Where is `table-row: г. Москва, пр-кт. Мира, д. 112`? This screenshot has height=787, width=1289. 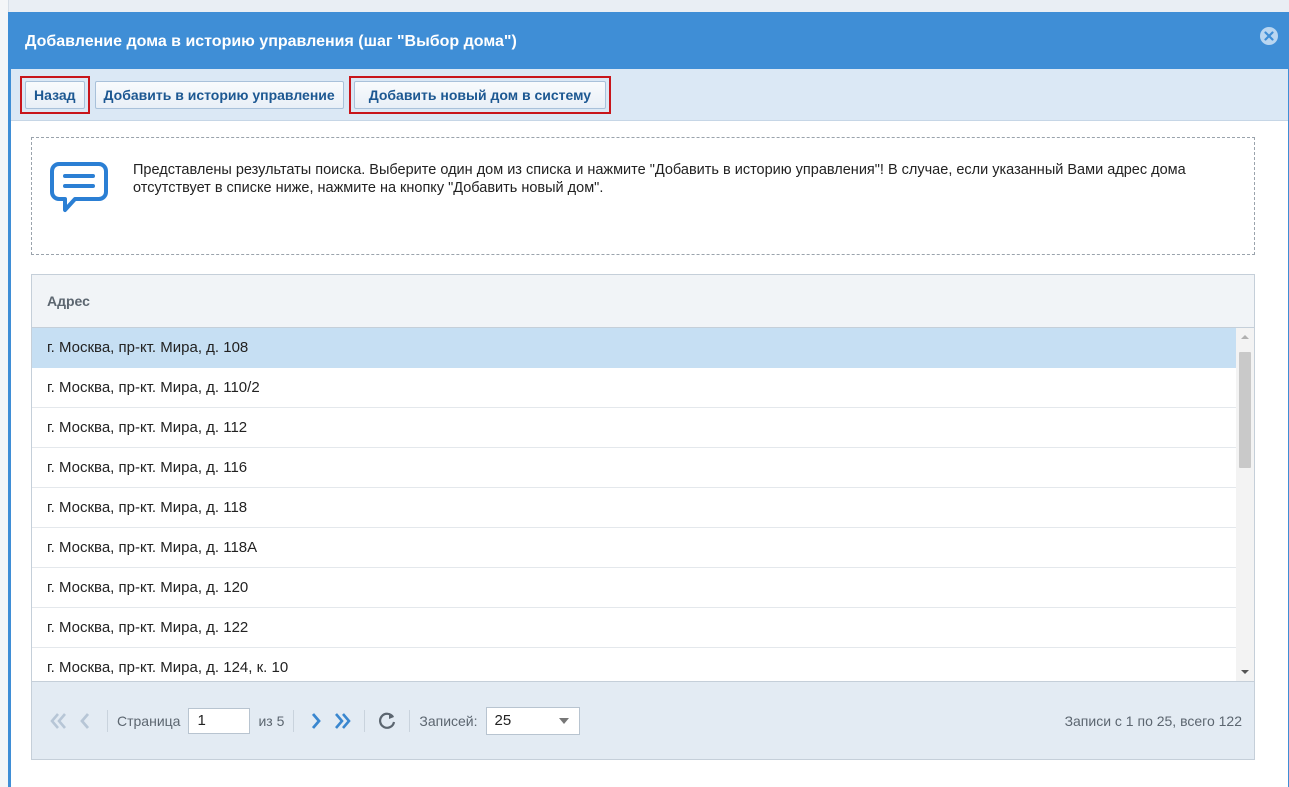 table-row: г. Москва, пр-кт. Мира, д. 112 is located at coordinates (634, 428).